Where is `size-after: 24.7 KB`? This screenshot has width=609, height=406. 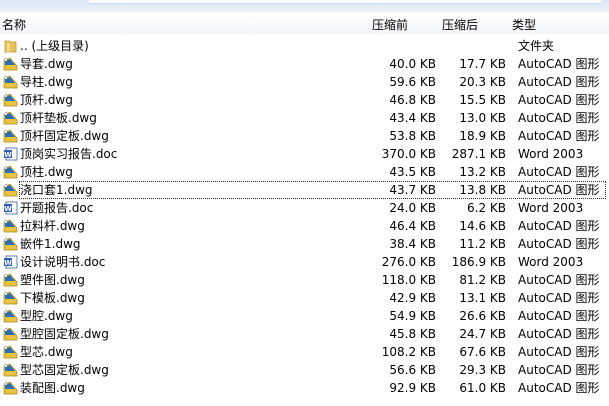
size-after: 24.7 KB is located at coordinates (482, 334).